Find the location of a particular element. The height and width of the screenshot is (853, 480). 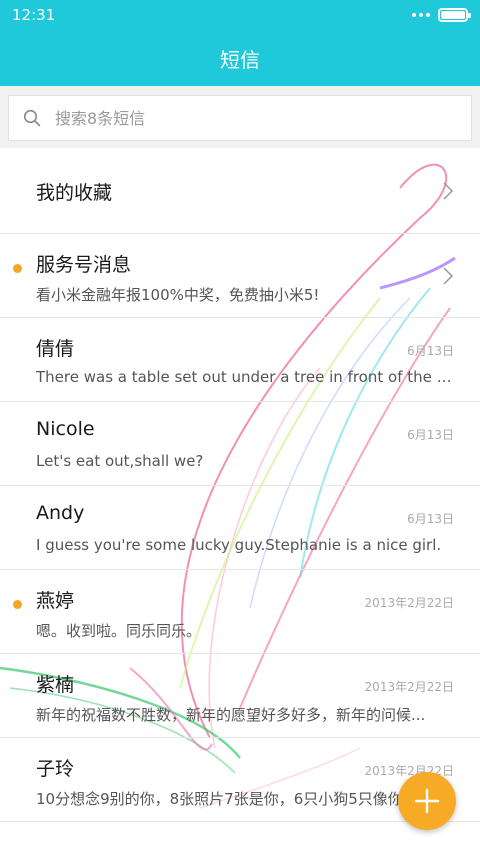

new-message-button is located at coordinates (427, 801).